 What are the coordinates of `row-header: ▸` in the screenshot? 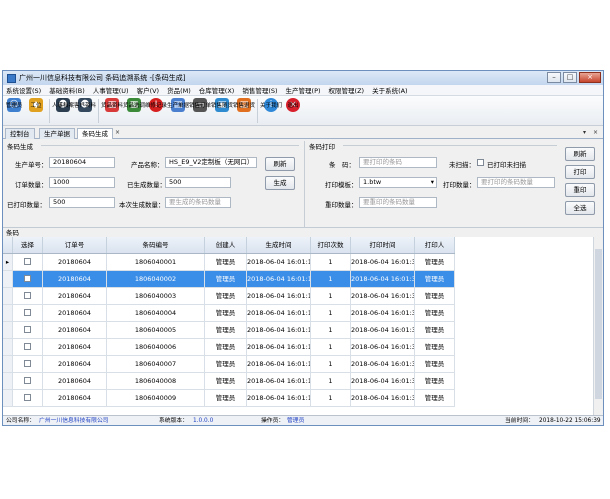 It's located at (8, 262).